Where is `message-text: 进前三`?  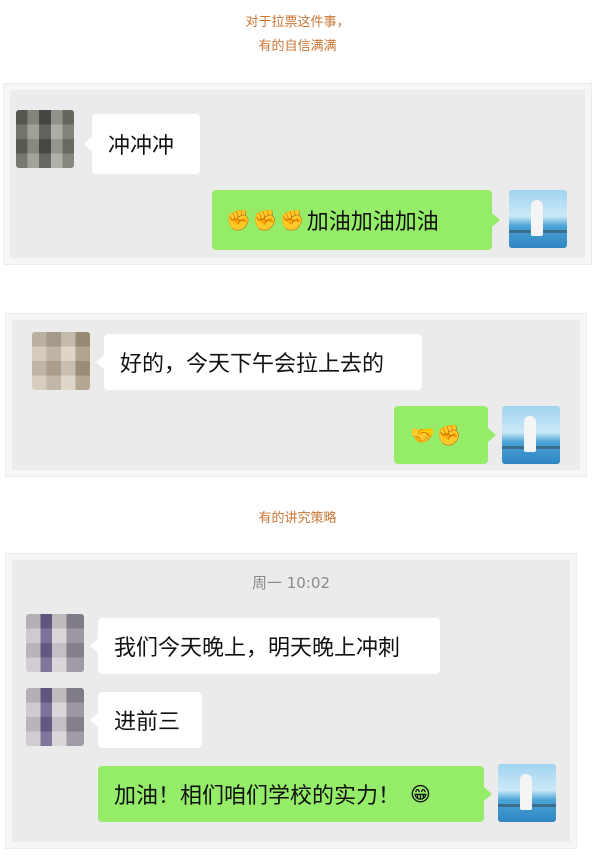
message-text: 进前三 is located at coordinates (147, 722).